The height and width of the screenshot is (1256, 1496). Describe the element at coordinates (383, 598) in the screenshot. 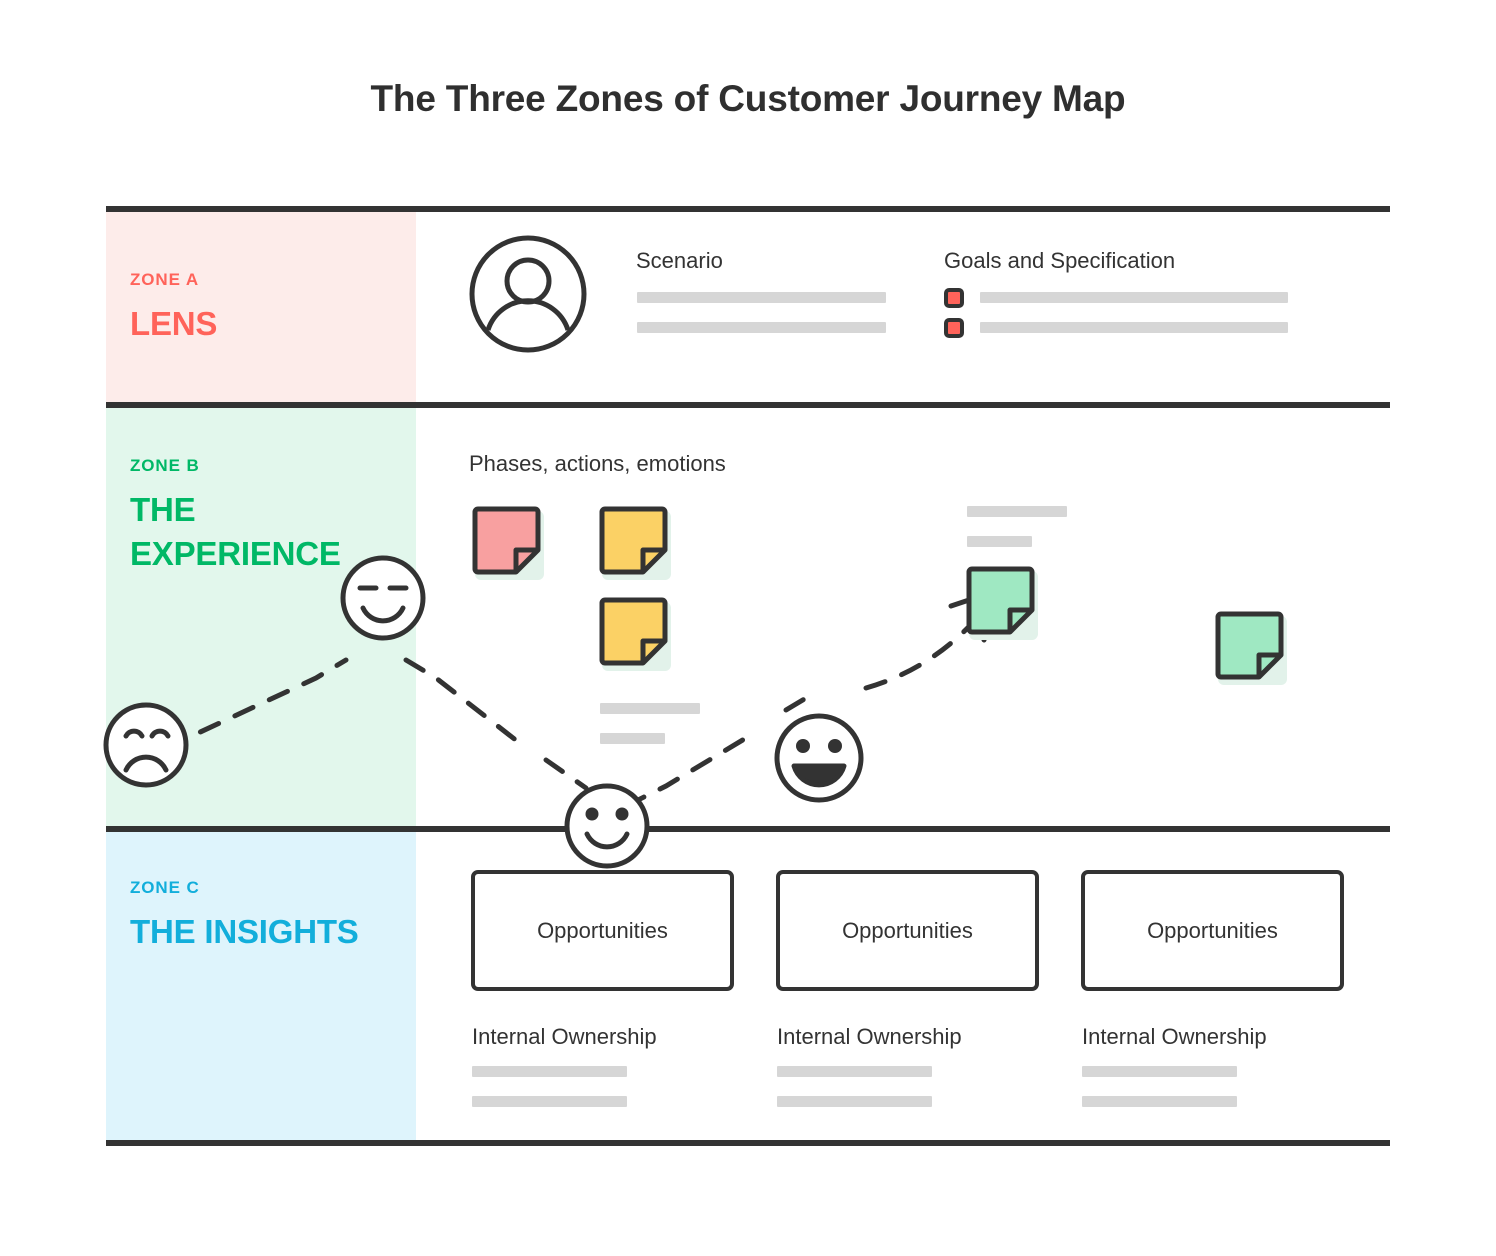

I see `content-face-icon` at that location.